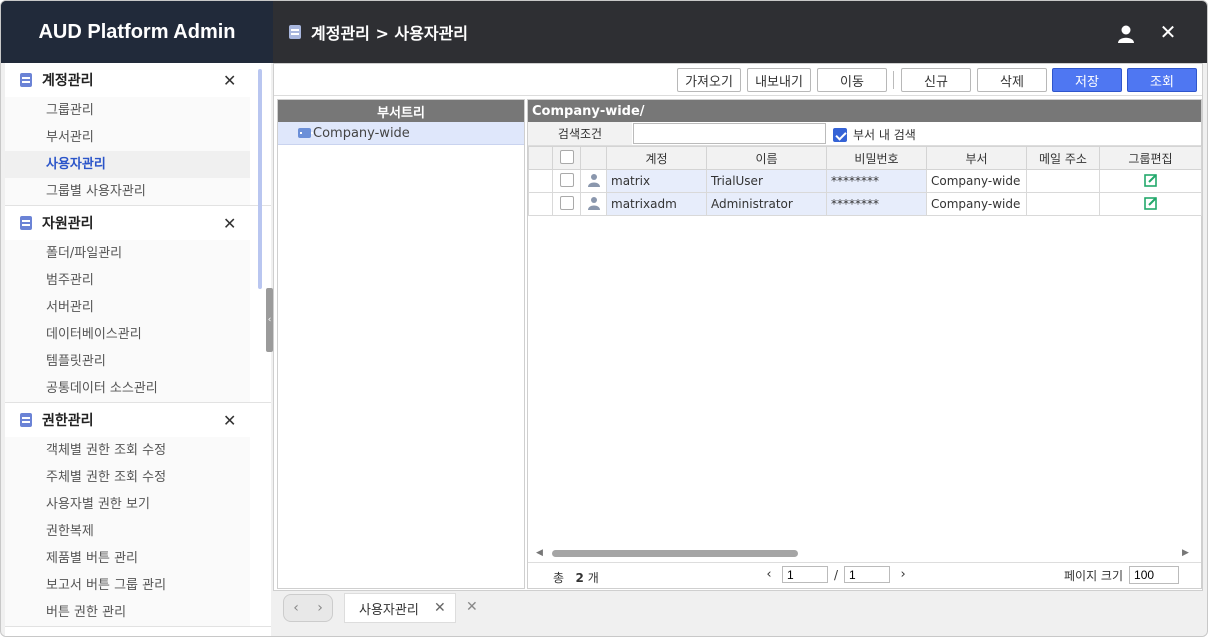 This screenshot has height=637, width=1208. Describe the element at coordinates (863, 553) in the screenshot. I see `horizontal-scrollbar: ◀ ▶` at that location.